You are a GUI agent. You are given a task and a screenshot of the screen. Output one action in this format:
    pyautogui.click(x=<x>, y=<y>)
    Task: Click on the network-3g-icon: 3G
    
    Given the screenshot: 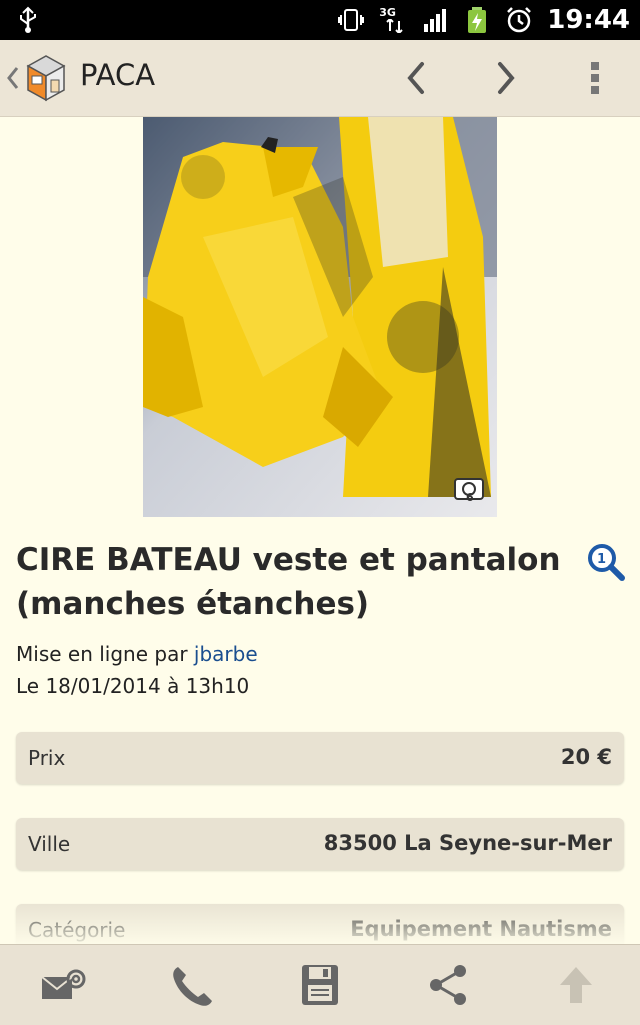 What is the action you would take?
    pyautogui.click(x=393, y=20)
    